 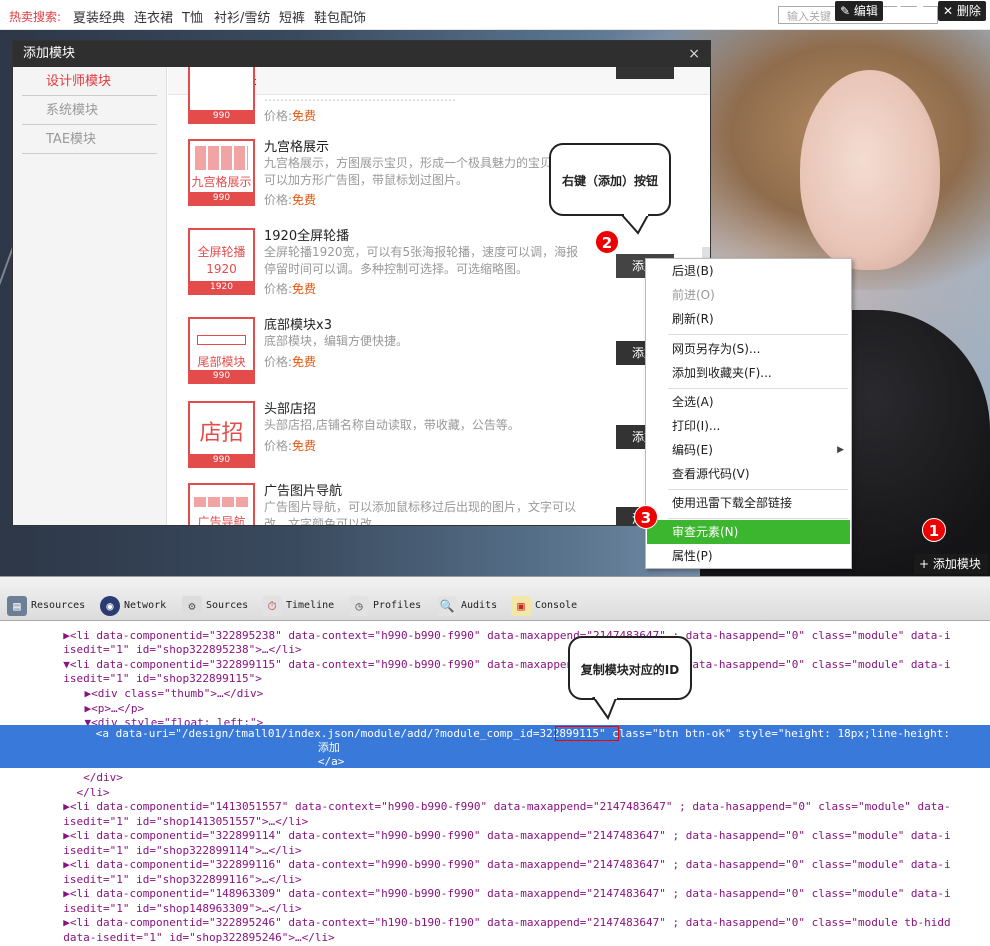 I want to click on add-button, so click(x=645, y=73).